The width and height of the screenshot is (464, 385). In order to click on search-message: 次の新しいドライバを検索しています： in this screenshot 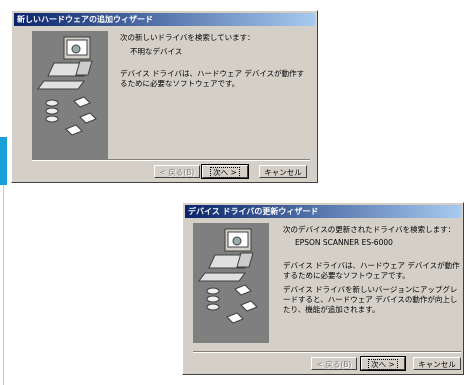, I will do `click(187, 37)`.